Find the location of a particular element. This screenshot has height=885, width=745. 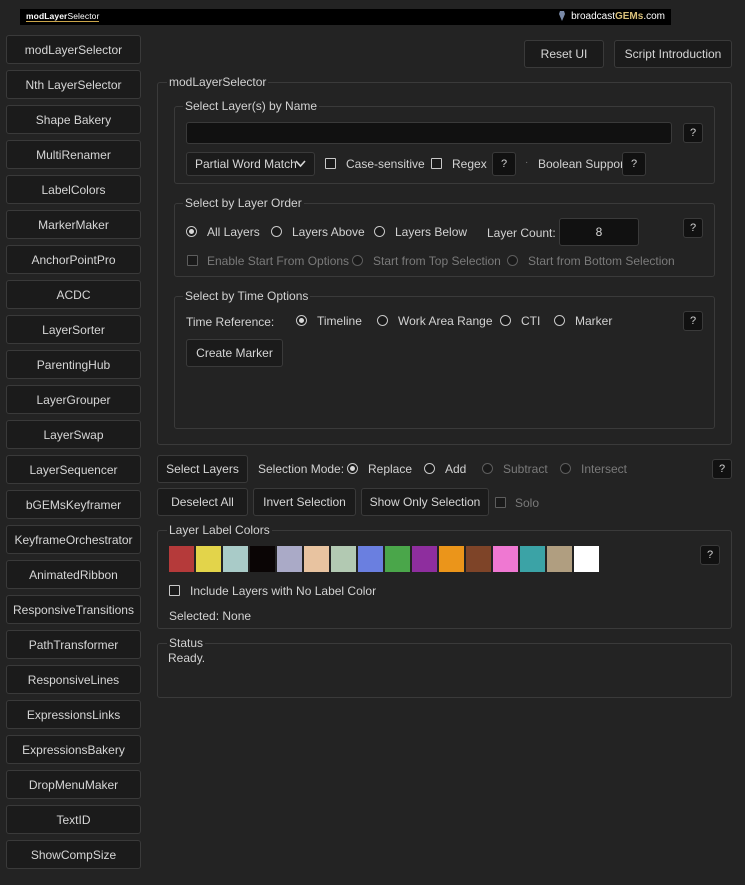

cti-radio is located at coordinates (505, 320).